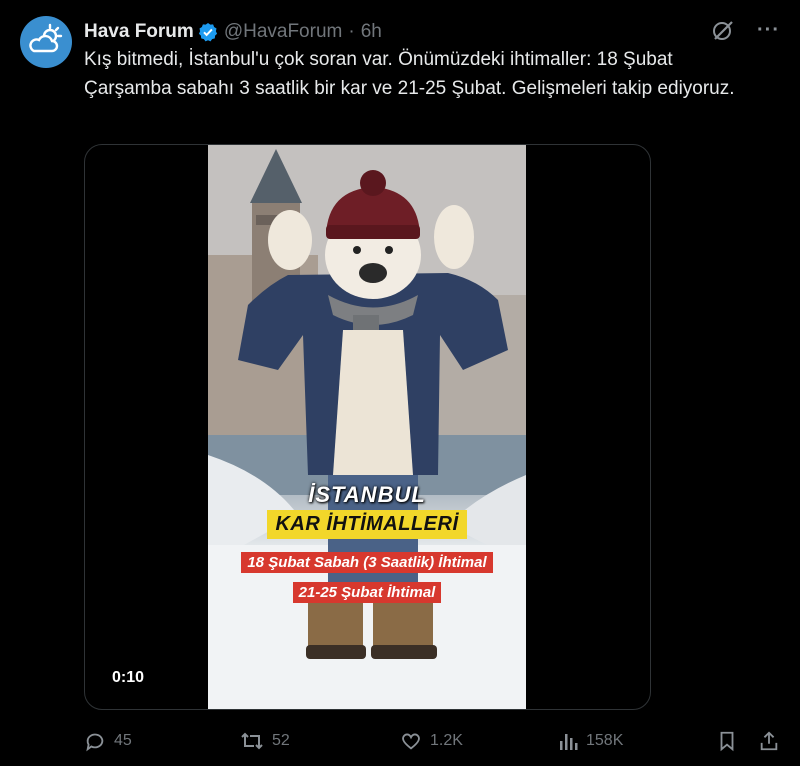 This screenshot has width=800, height=766. Describe the element at coordinates (283, 32) in the screenshot. I see `author-handle: @HavaForum` at that location.